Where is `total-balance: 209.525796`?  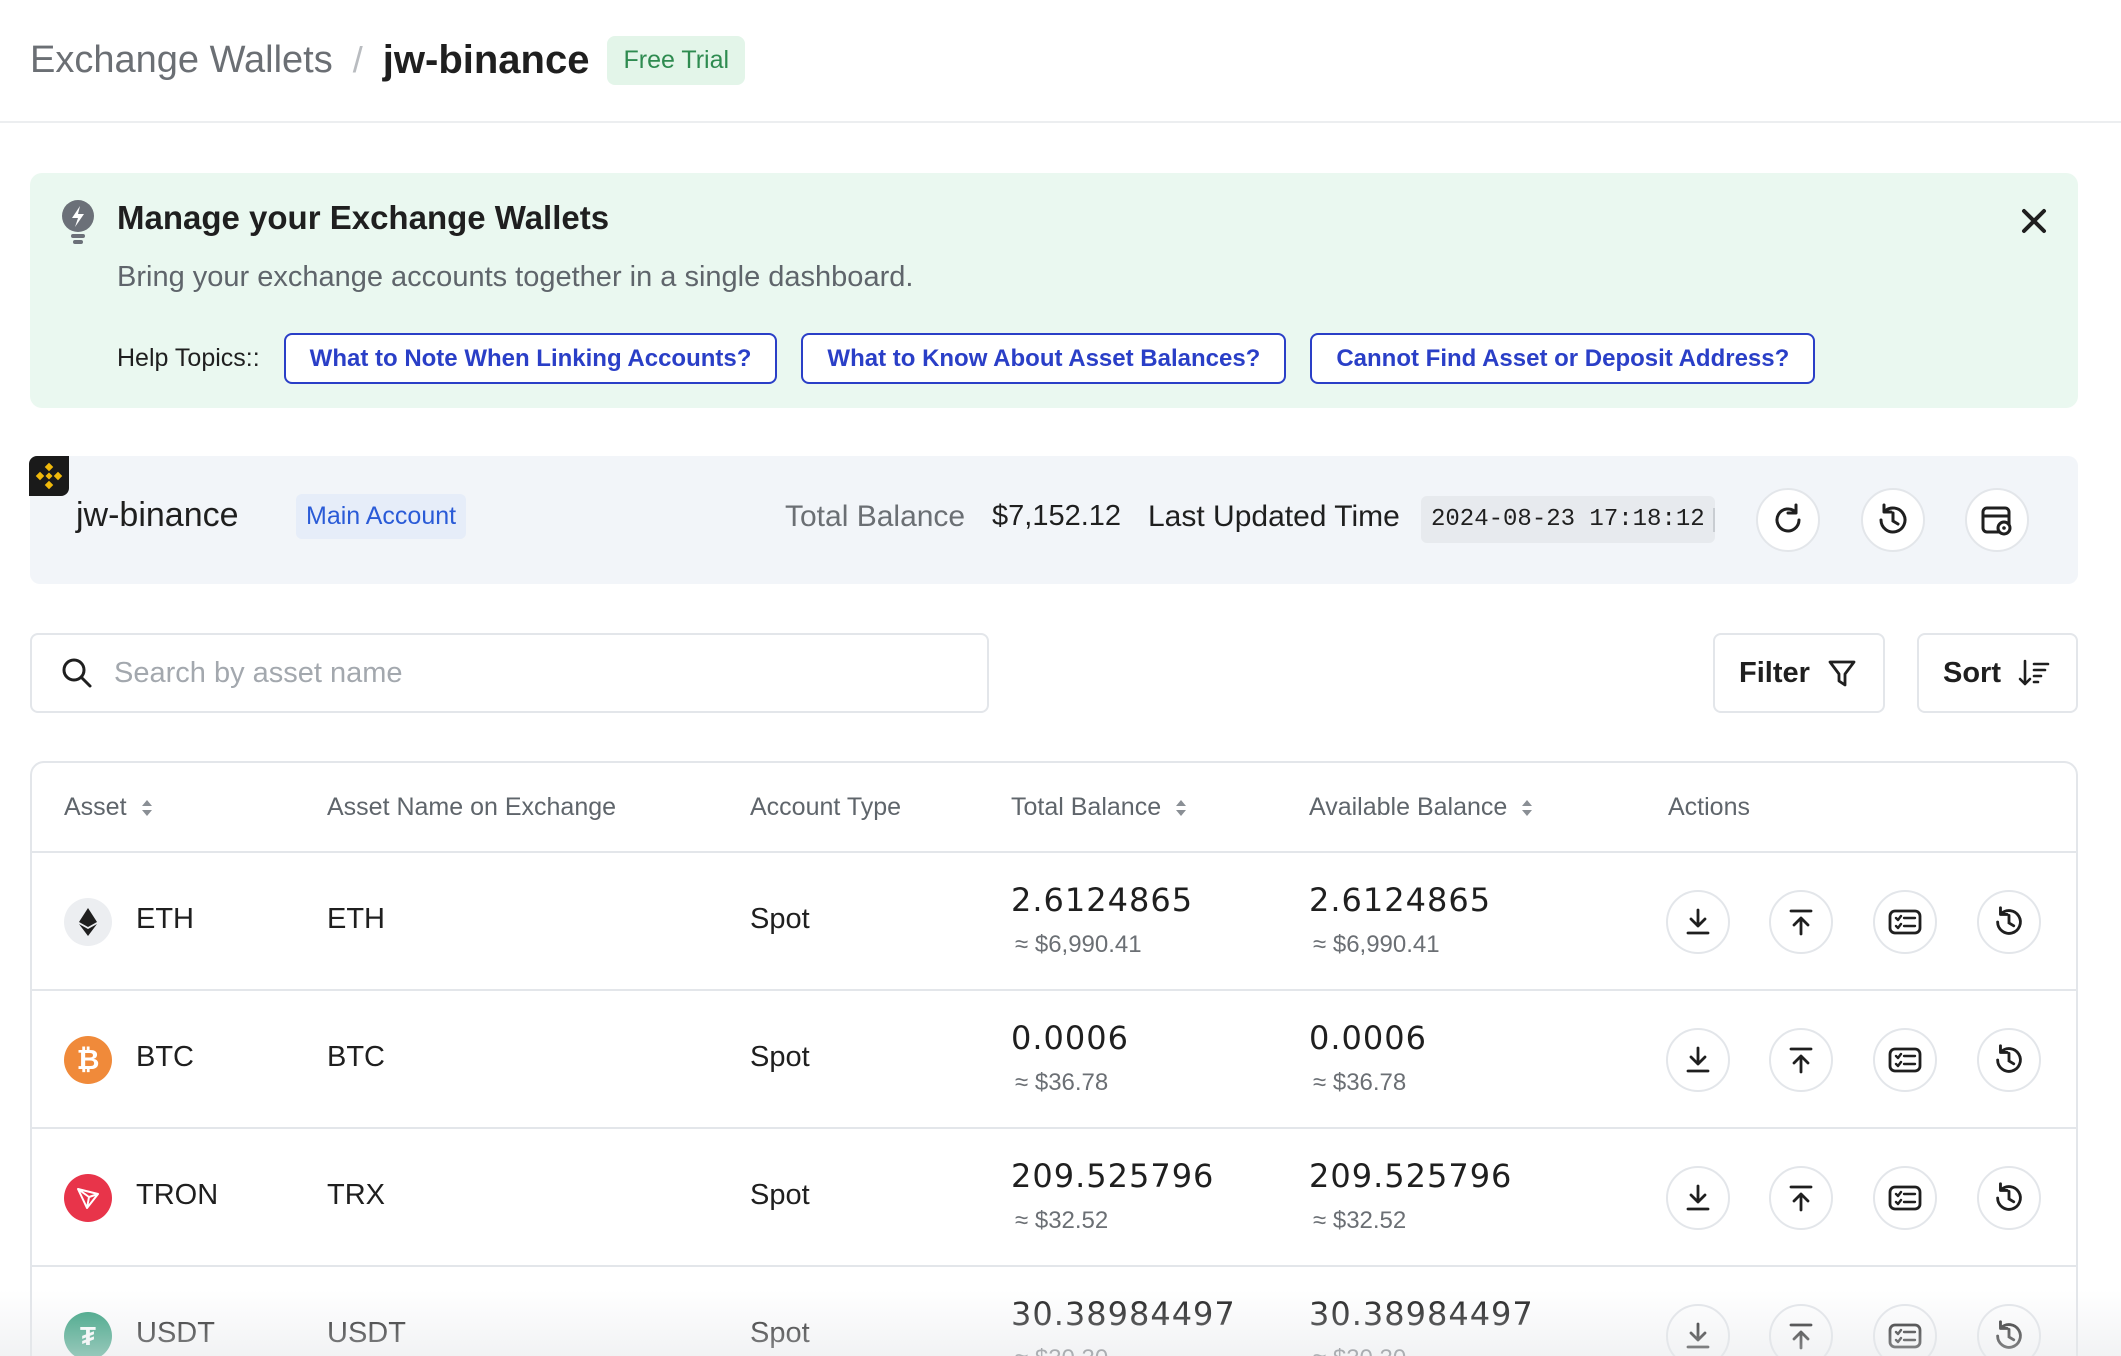
total-balance: 209.525796 is located at coordinates (1113, 1176).